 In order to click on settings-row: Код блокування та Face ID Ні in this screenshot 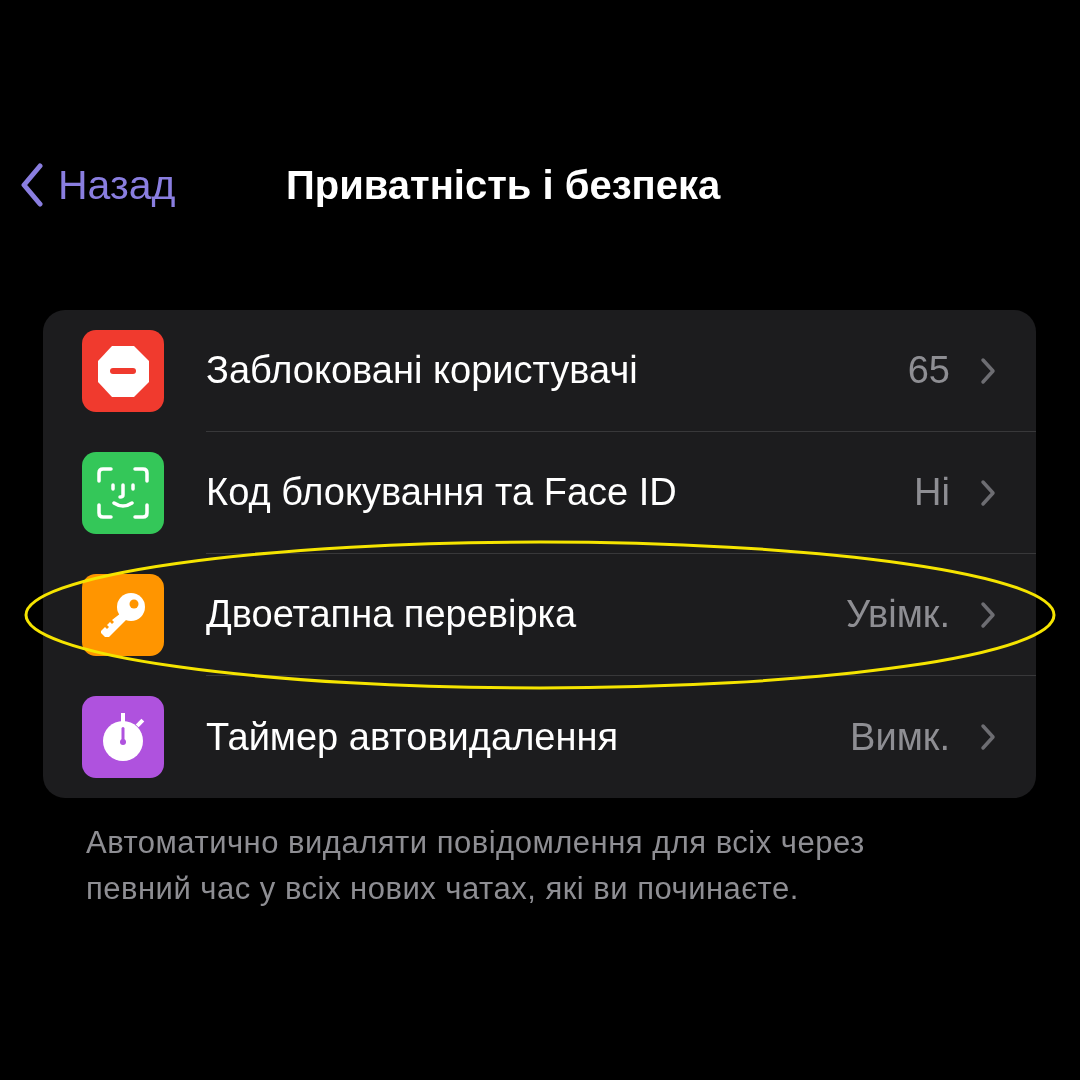, I will do `click(539, 493)`.